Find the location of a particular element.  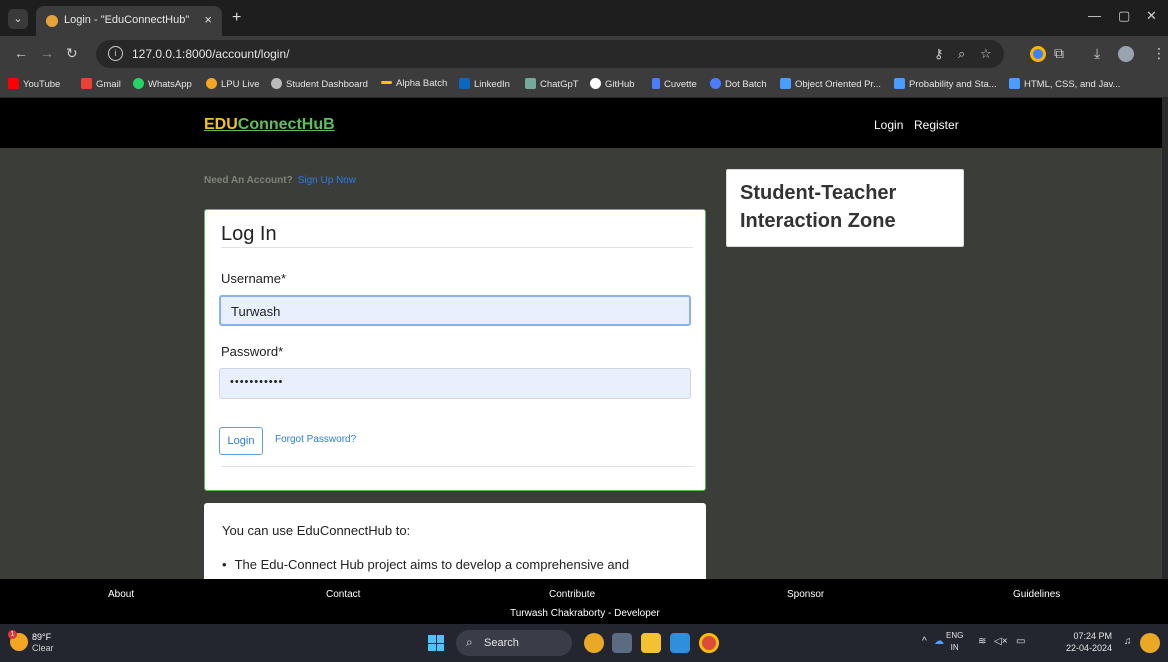

copilot-icon is located at coordinates (1150, 643).